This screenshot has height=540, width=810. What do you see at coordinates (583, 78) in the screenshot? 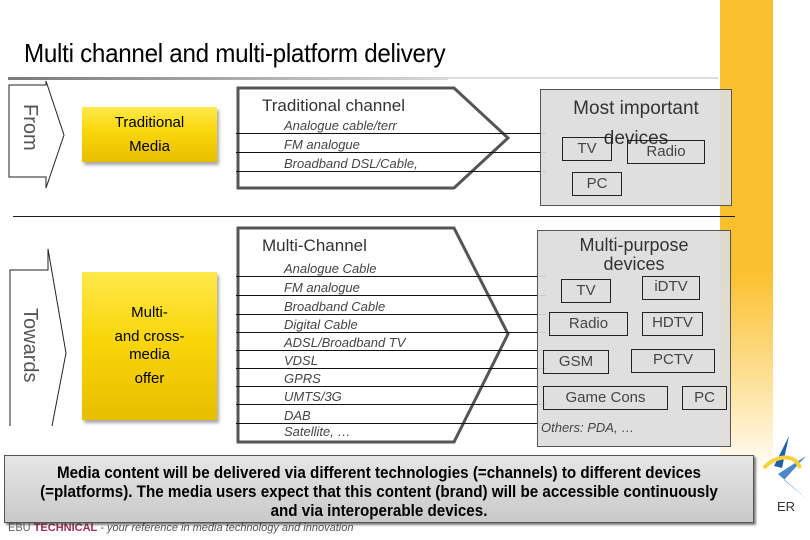
I see `title-underline-light` at bounding box center [583, 78].